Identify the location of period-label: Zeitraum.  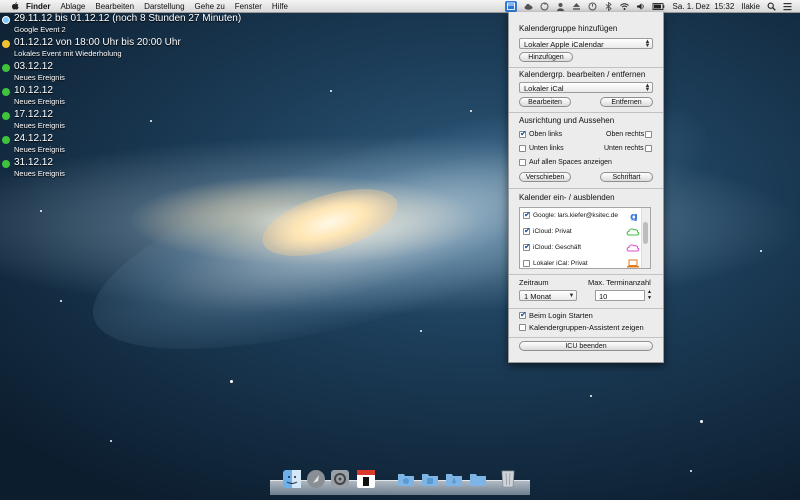
(534, 282).